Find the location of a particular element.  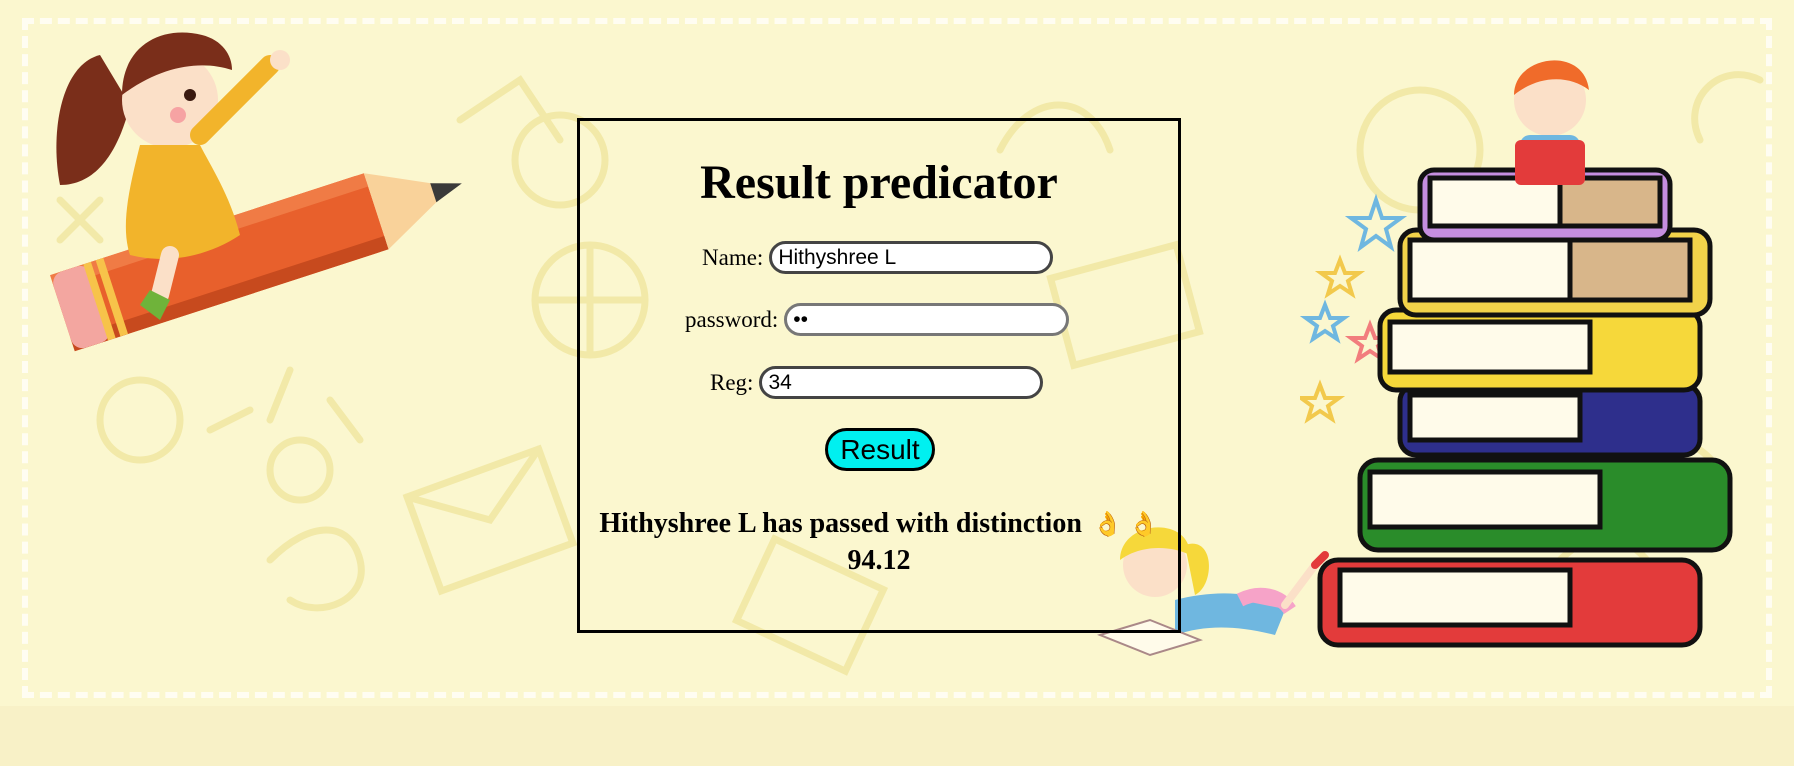

password-input is located at coordinates (927, 319).